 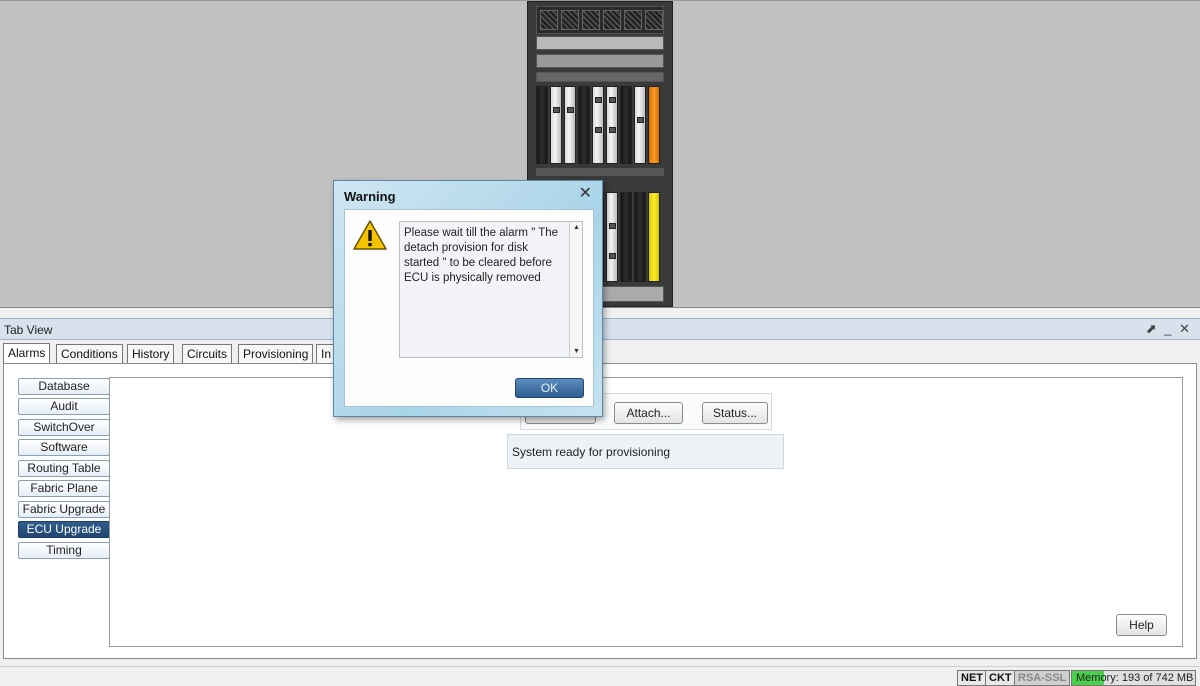 I want to click on rsa-ssl-indicator: RSA-SSL, so click(x=1042, y=678).